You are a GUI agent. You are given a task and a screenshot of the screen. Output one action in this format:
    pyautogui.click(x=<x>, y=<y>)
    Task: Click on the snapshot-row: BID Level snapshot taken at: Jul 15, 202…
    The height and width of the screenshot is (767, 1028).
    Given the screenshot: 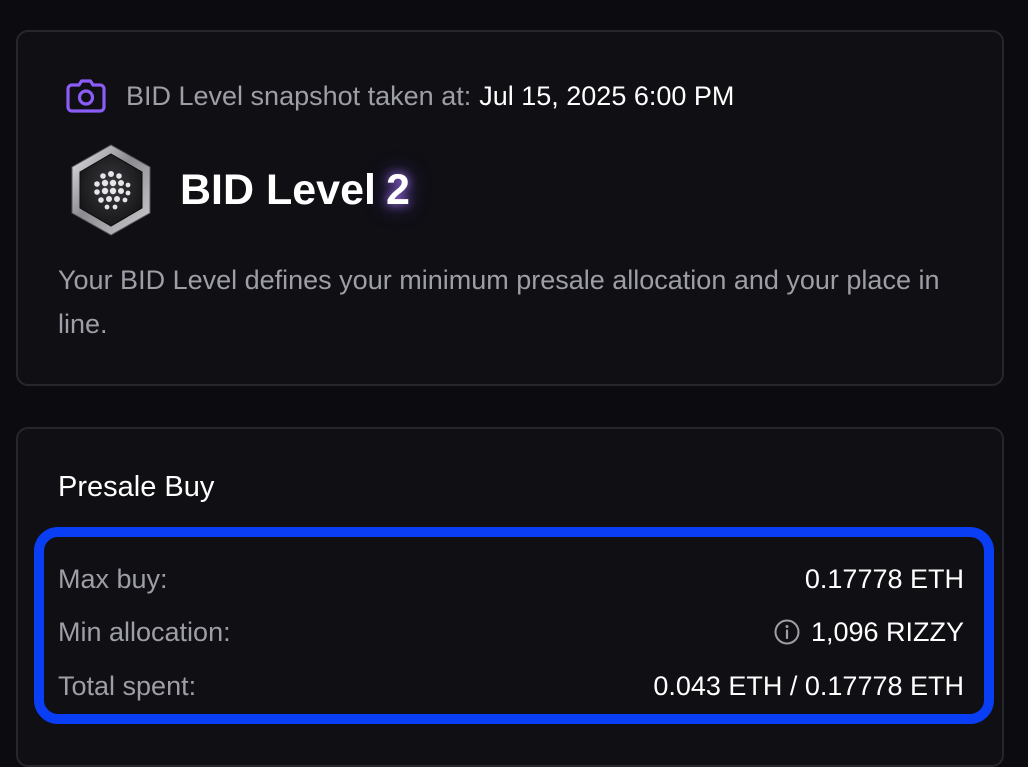 What is the action you would take?
    pyautogui.click(x=400, y=96)
    